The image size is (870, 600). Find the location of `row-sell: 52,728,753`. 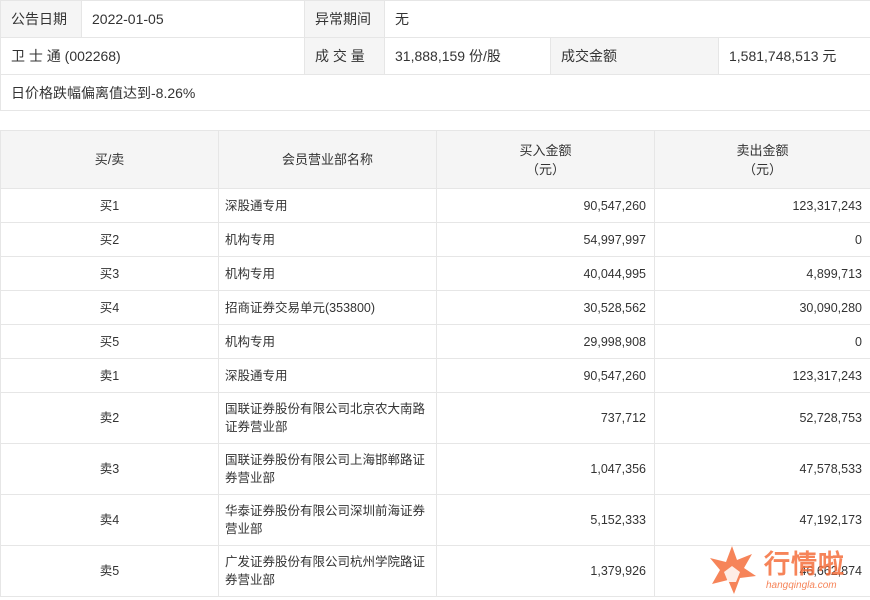

row-sell: 52,728,753 is located at coordinates (762, 418).